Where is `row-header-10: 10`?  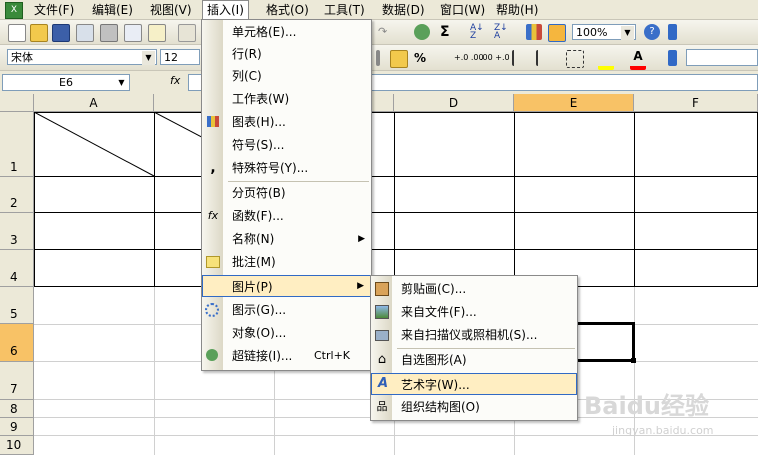 row-header-10: 10 is located at coordinates (17, 445).